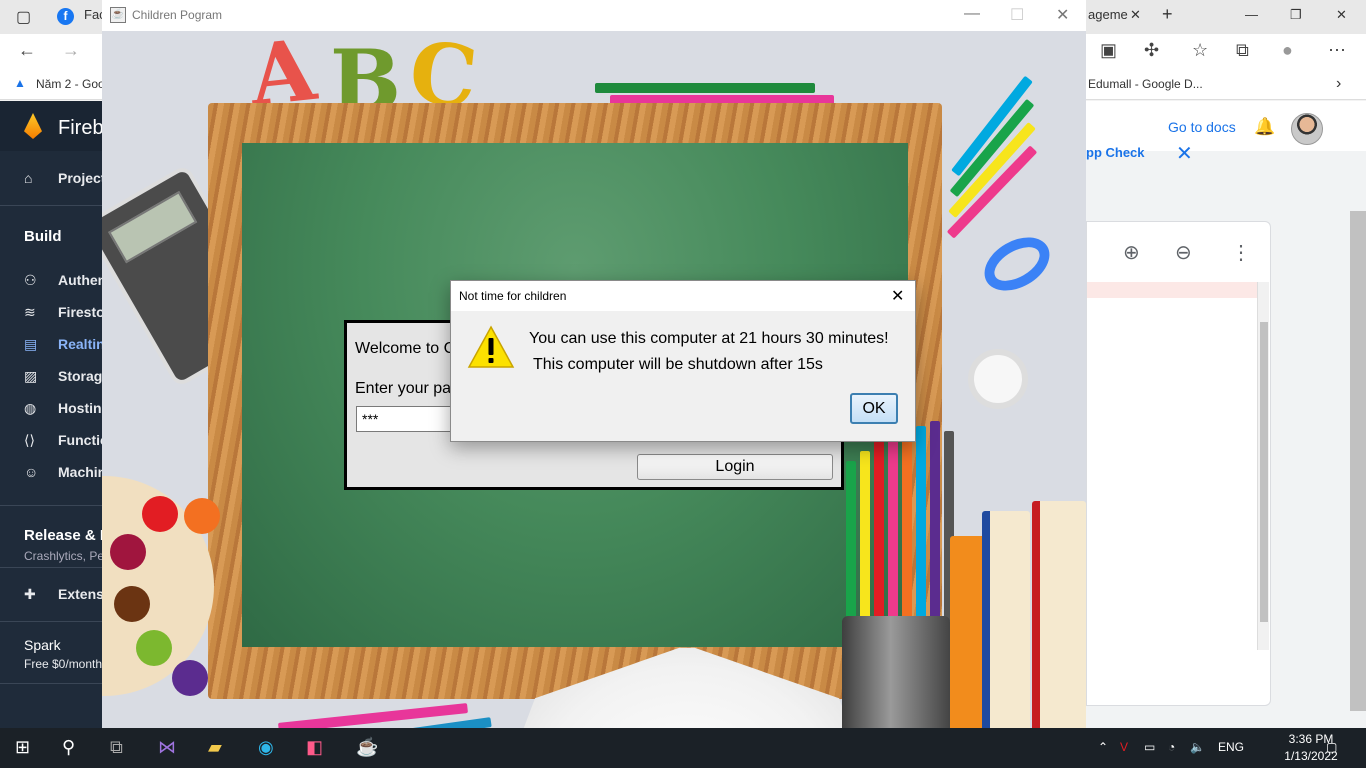  Describe the element at coordinates (70, 84) in the screenshot. I see `bookmark-left: Năm 2 - Goo` at that location.